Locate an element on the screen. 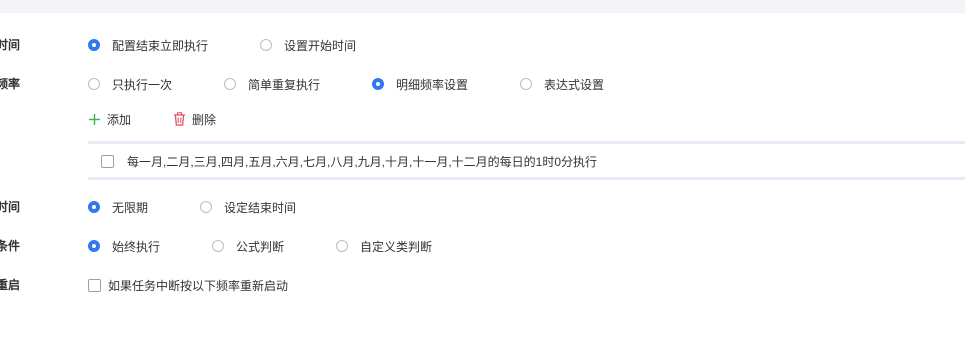  radio-execute-immediately-label: 配置结束立即执行 is located at coordinates (160, 45).